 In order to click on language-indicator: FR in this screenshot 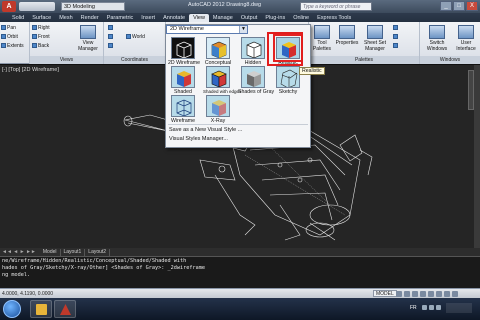, I will do `click(413, 308)`.